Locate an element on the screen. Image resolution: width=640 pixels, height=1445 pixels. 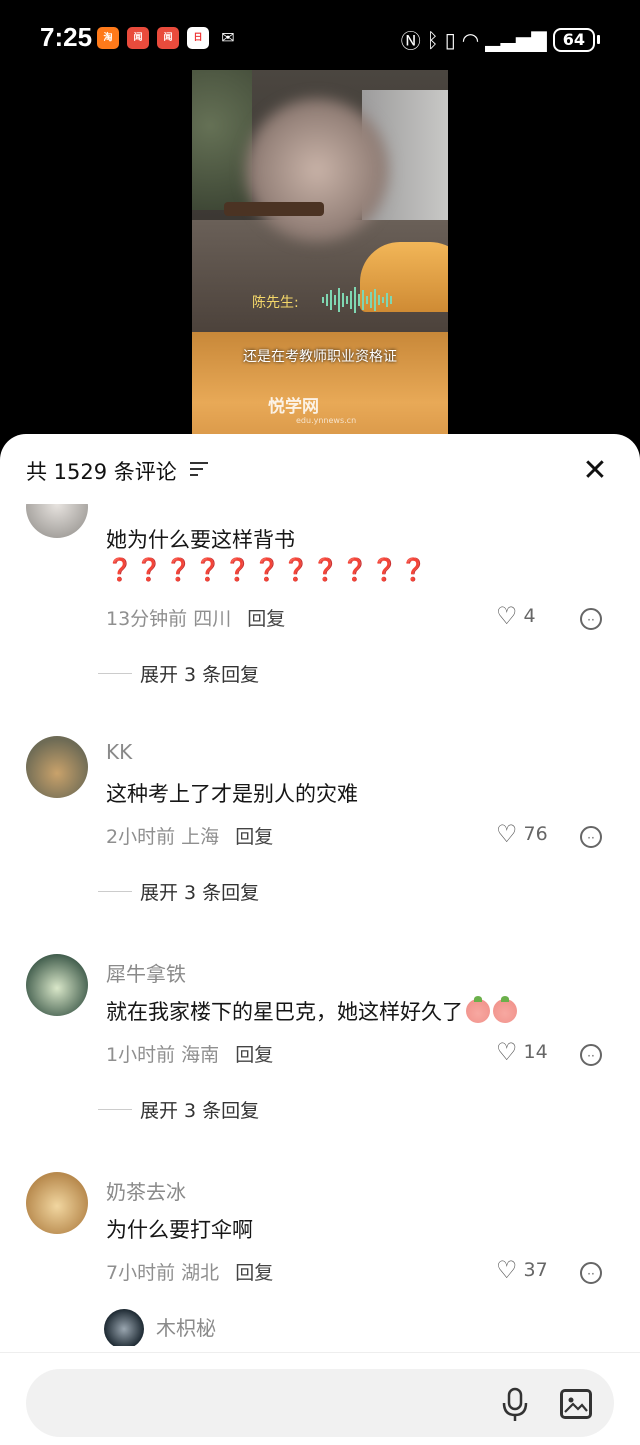
signal-icon: ▂▃▅▇ is located at coordinates (516, 39).